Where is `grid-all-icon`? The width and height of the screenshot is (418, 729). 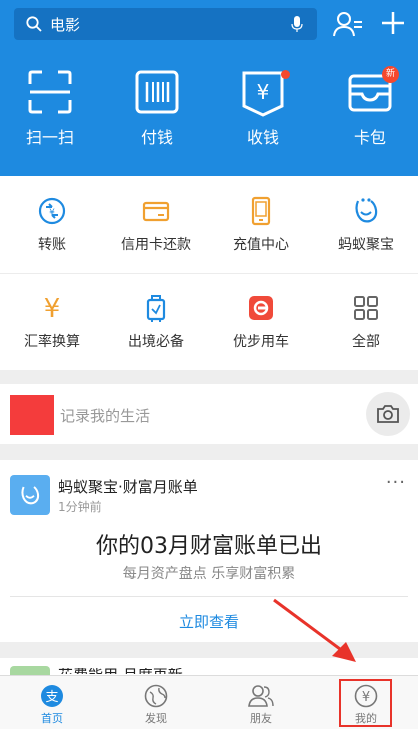
grid-all-icon is located at coordinates (366, 308).